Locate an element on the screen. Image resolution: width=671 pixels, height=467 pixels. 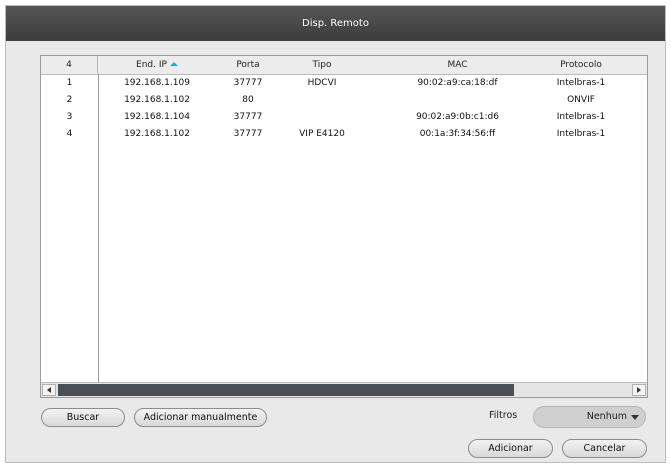
filter-label: Filtros is located at coordinates (503, 415).